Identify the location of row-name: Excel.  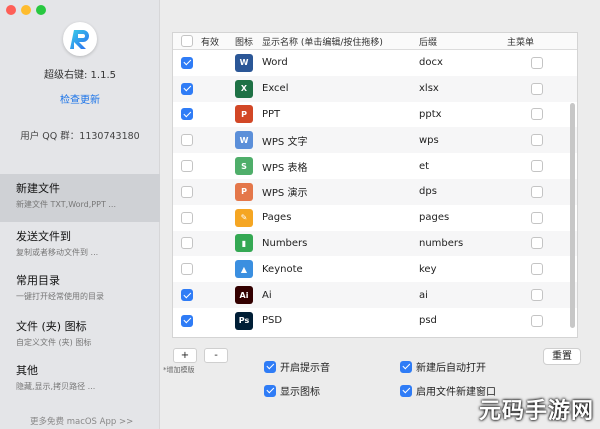
(339, 88).